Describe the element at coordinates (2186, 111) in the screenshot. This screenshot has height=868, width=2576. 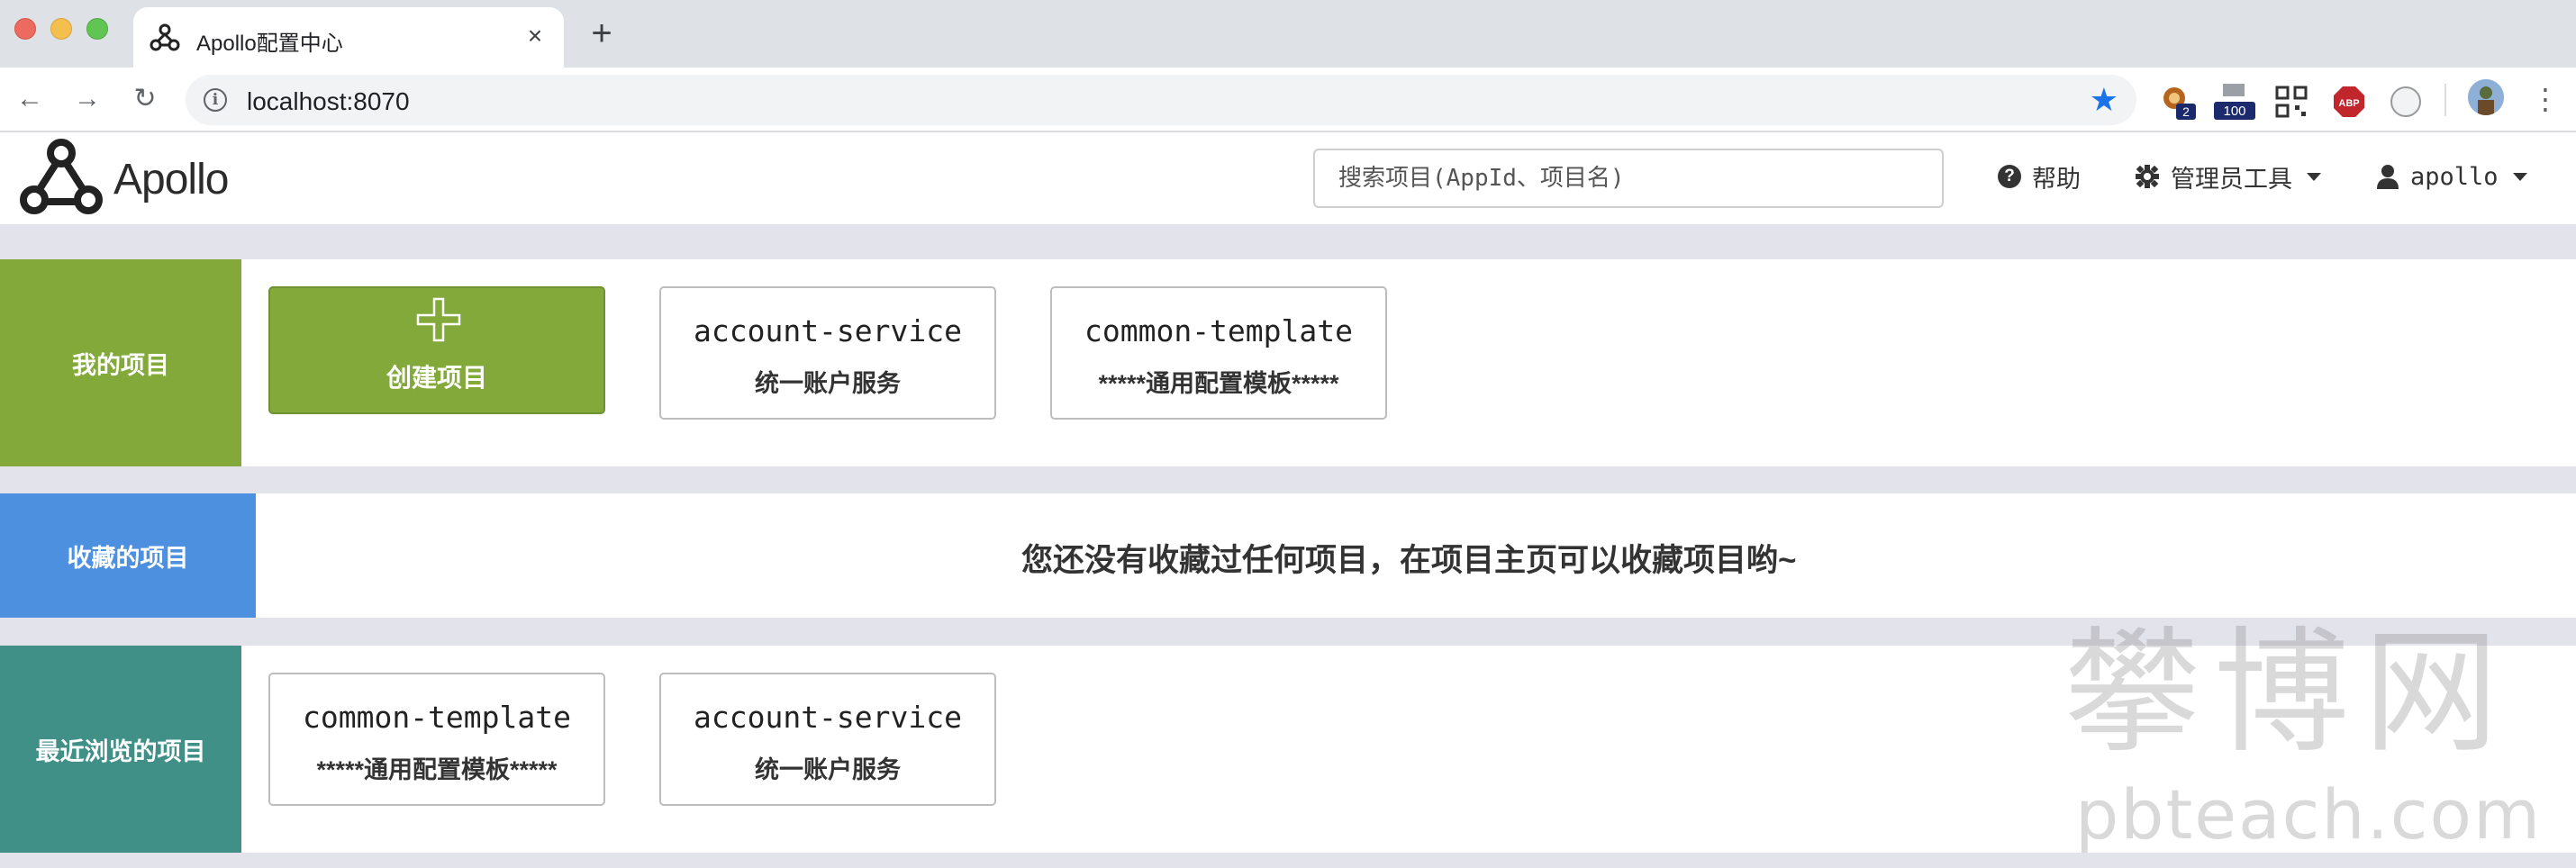
I see `extension-badge-count: 2` at that location.